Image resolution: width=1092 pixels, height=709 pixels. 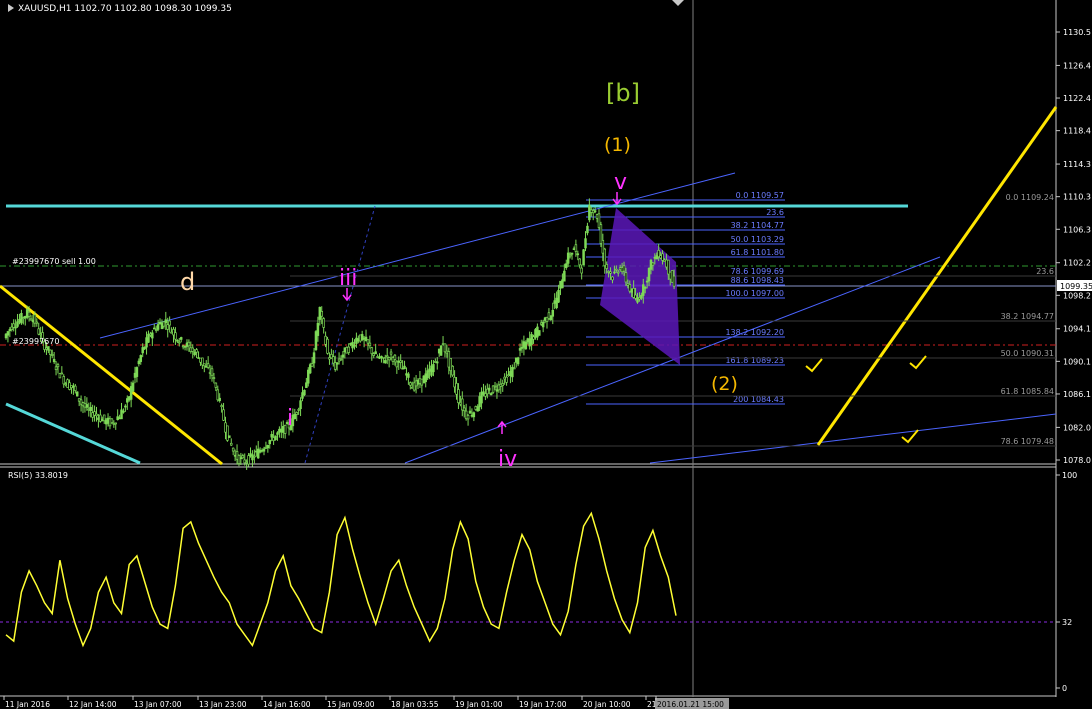 I want to click on price-tick-label: 1106.3, so click(x=1077, y=229).